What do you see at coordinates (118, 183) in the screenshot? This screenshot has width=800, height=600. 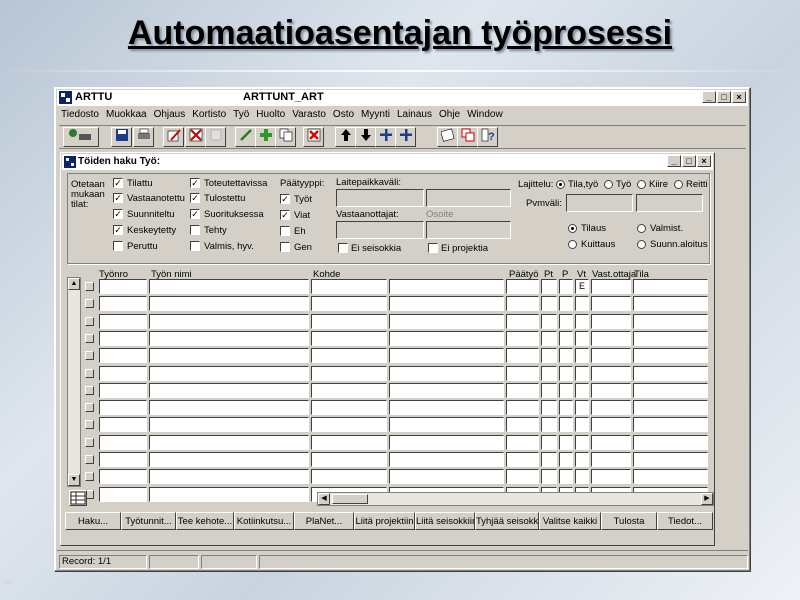 I see `checkbox-tilattu: ✓` at bounding box center [118, 183].